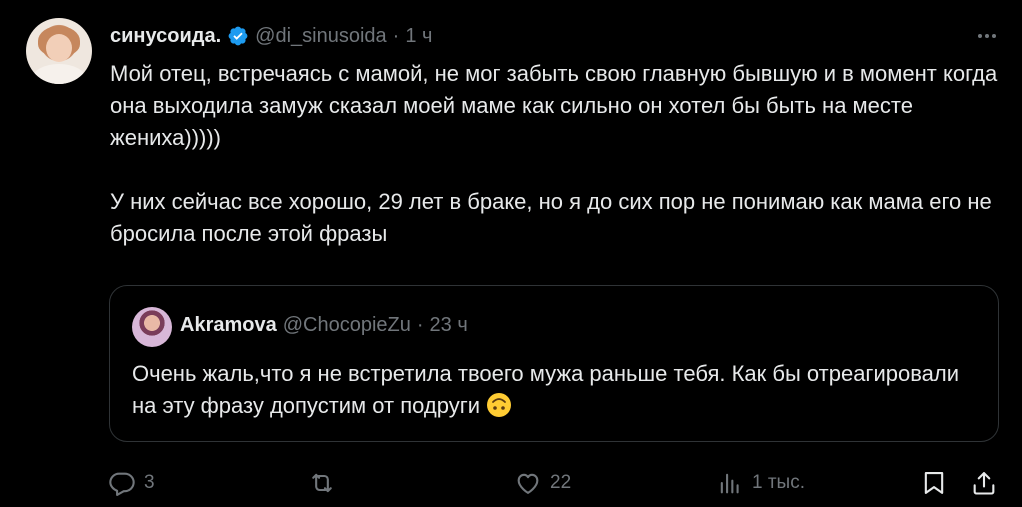 The height and width of the screenshot is (507, 1022). Describe the element at coordinates (321, 36) in the screenshot. I see `author-handle: @di_sinusoida` at that location.